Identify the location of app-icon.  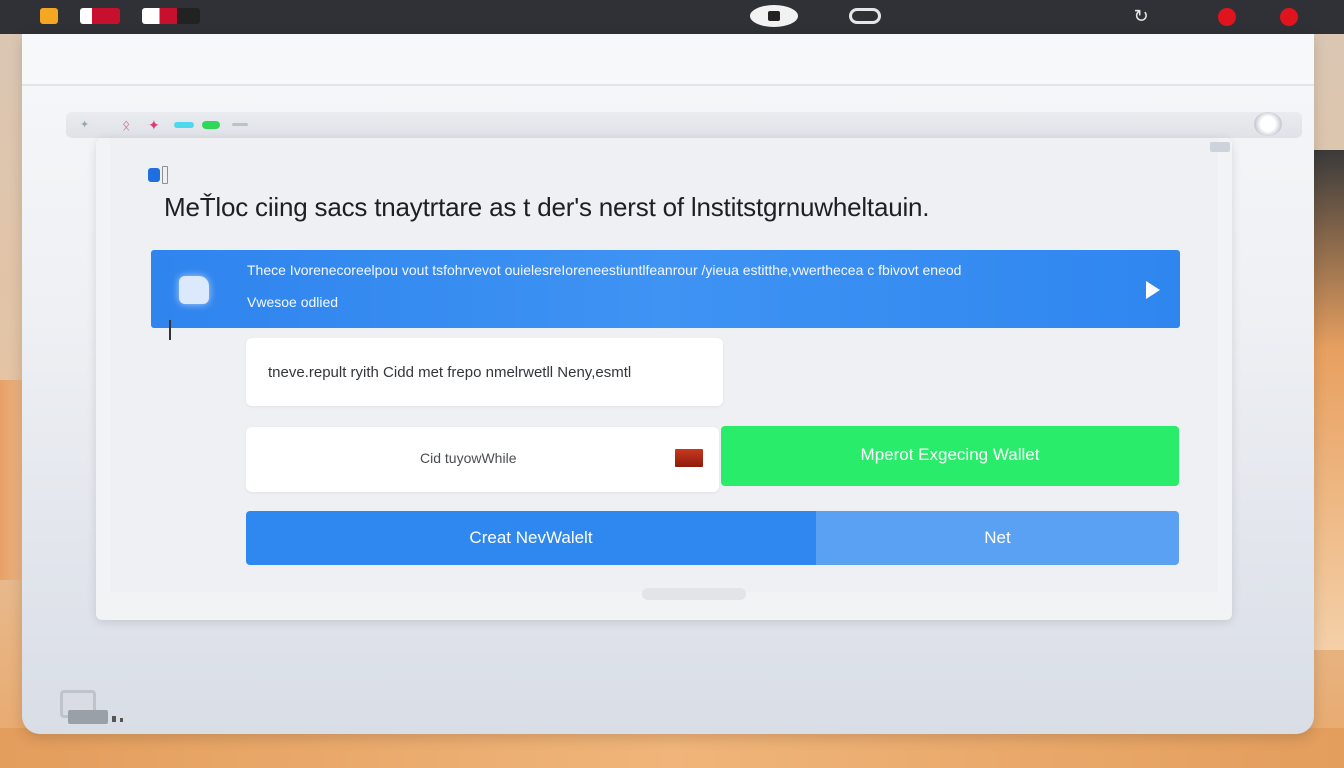
(49, 16).